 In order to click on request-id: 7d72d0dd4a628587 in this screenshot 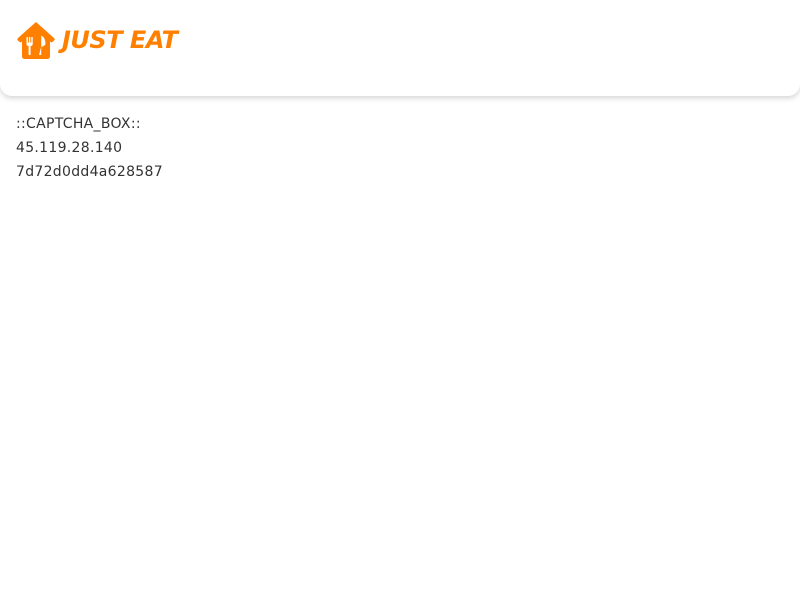, I will do `click(89, 172)`.